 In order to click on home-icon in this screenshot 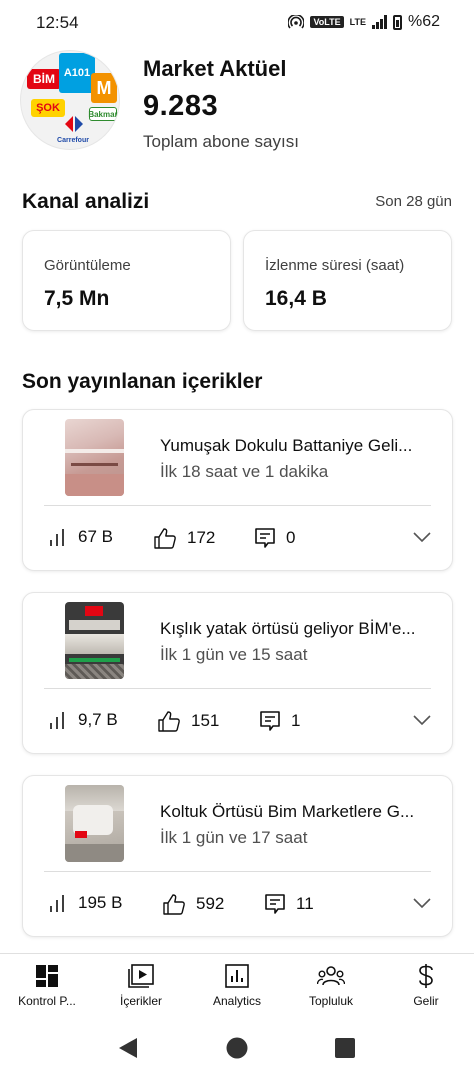, I will do `click(237, 1048)`.